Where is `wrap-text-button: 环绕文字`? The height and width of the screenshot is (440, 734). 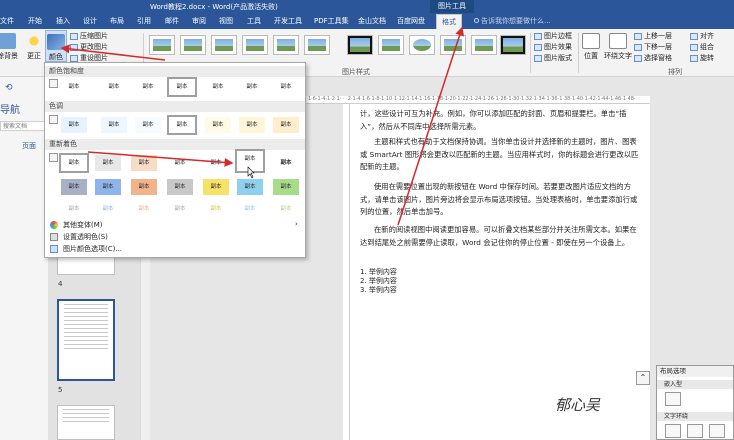 wrap-text-button: 环绕文字 is located at coordinates (618, 47).